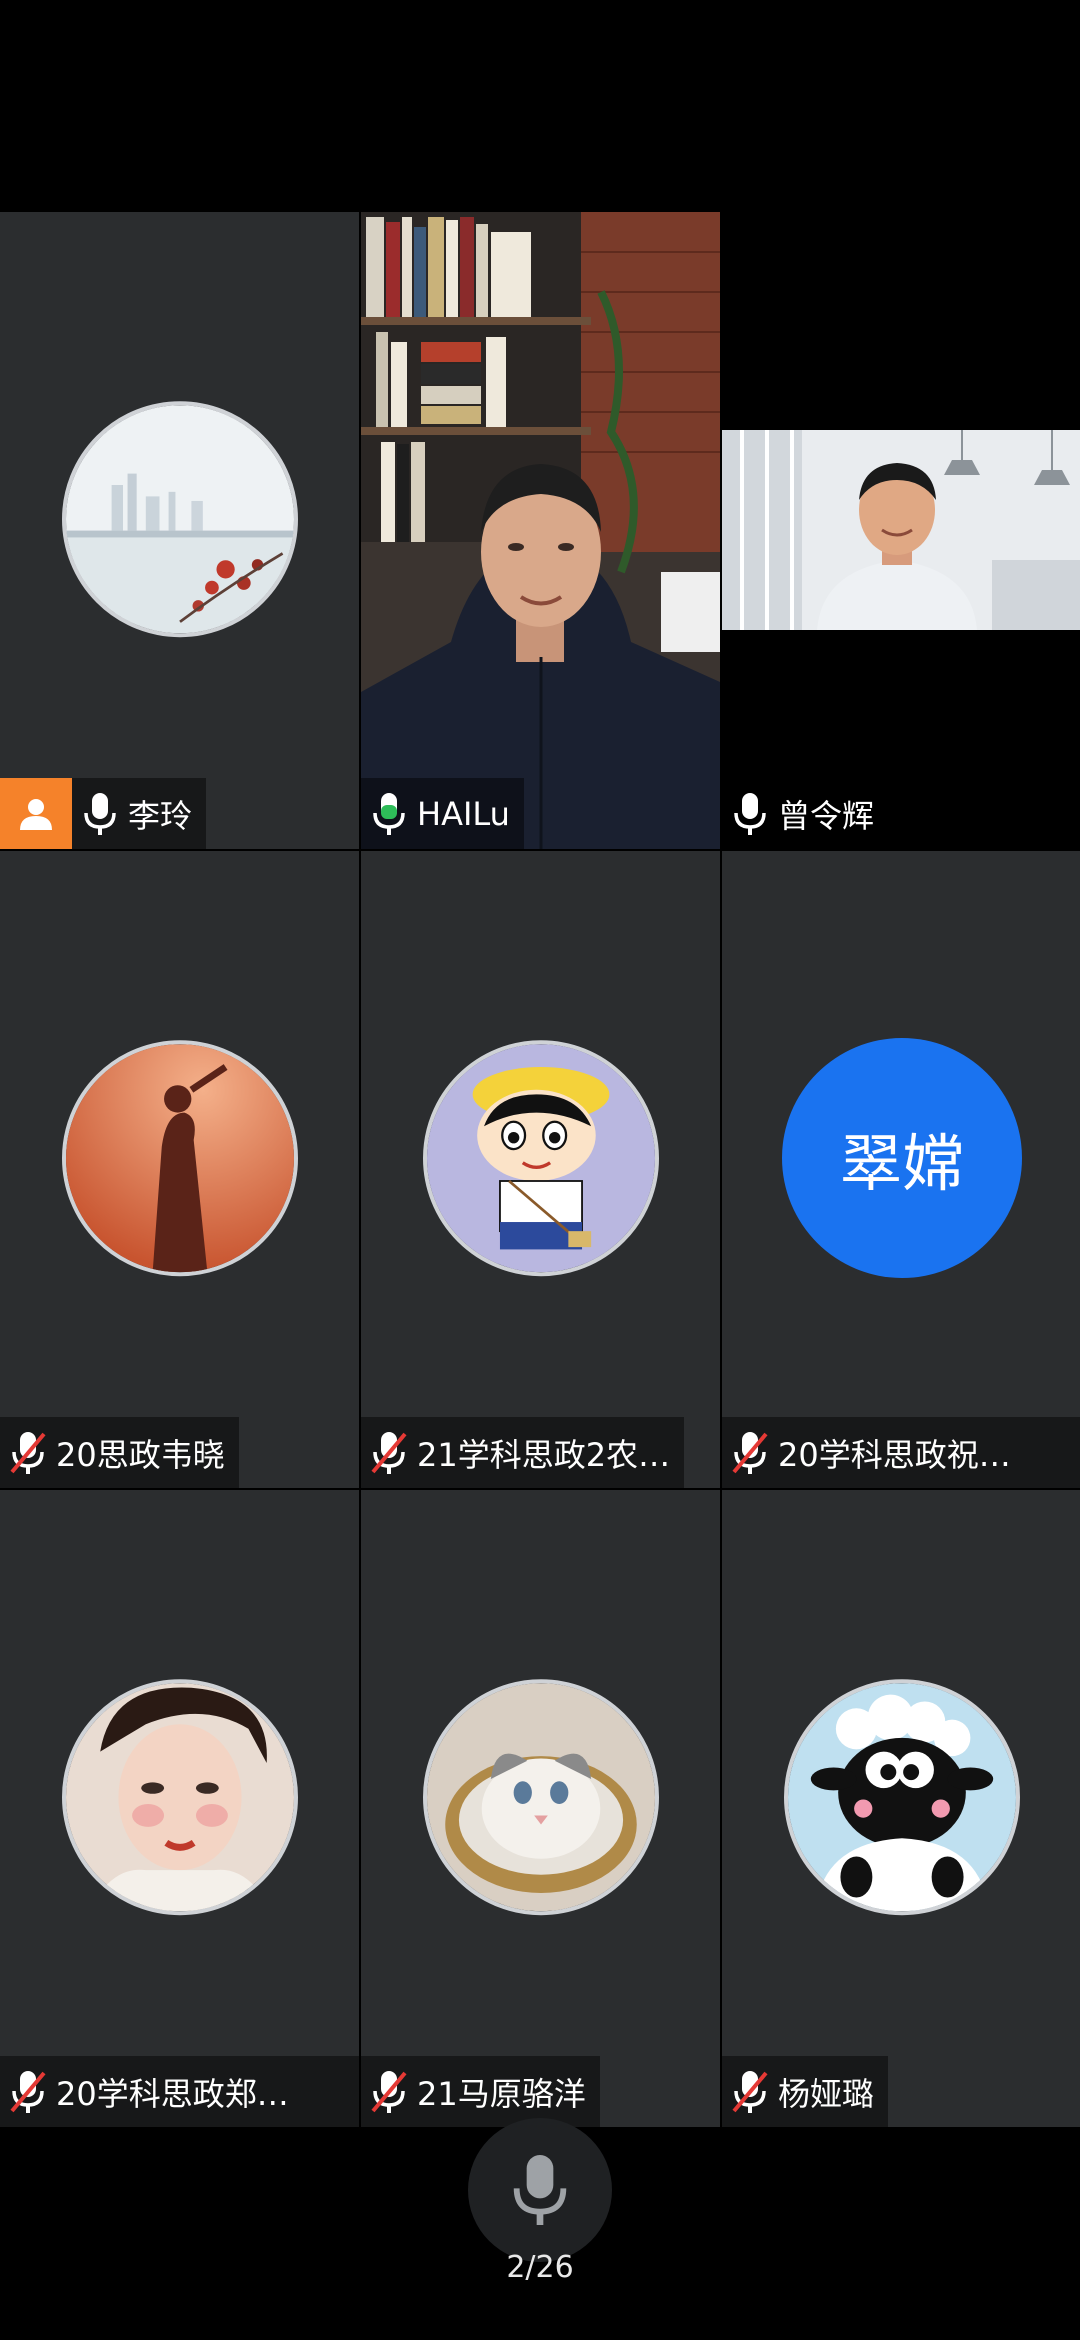 The width and height of the screenshot is (1080, 2340). What do you see at coordinates (463, 813) in the screenshot?
I see `participant-name: HAILu` at bounding box center [463, 813].